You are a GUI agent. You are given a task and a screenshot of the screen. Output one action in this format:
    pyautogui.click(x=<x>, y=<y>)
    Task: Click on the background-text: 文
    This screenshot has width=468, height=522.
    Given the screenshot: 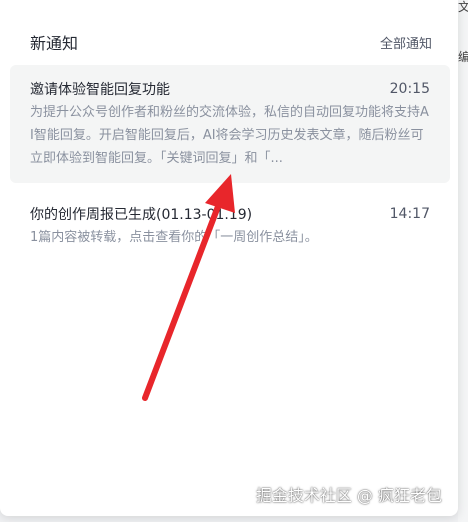 What is the action you would take?
    pyautogui.click(x=463, y=7)
    